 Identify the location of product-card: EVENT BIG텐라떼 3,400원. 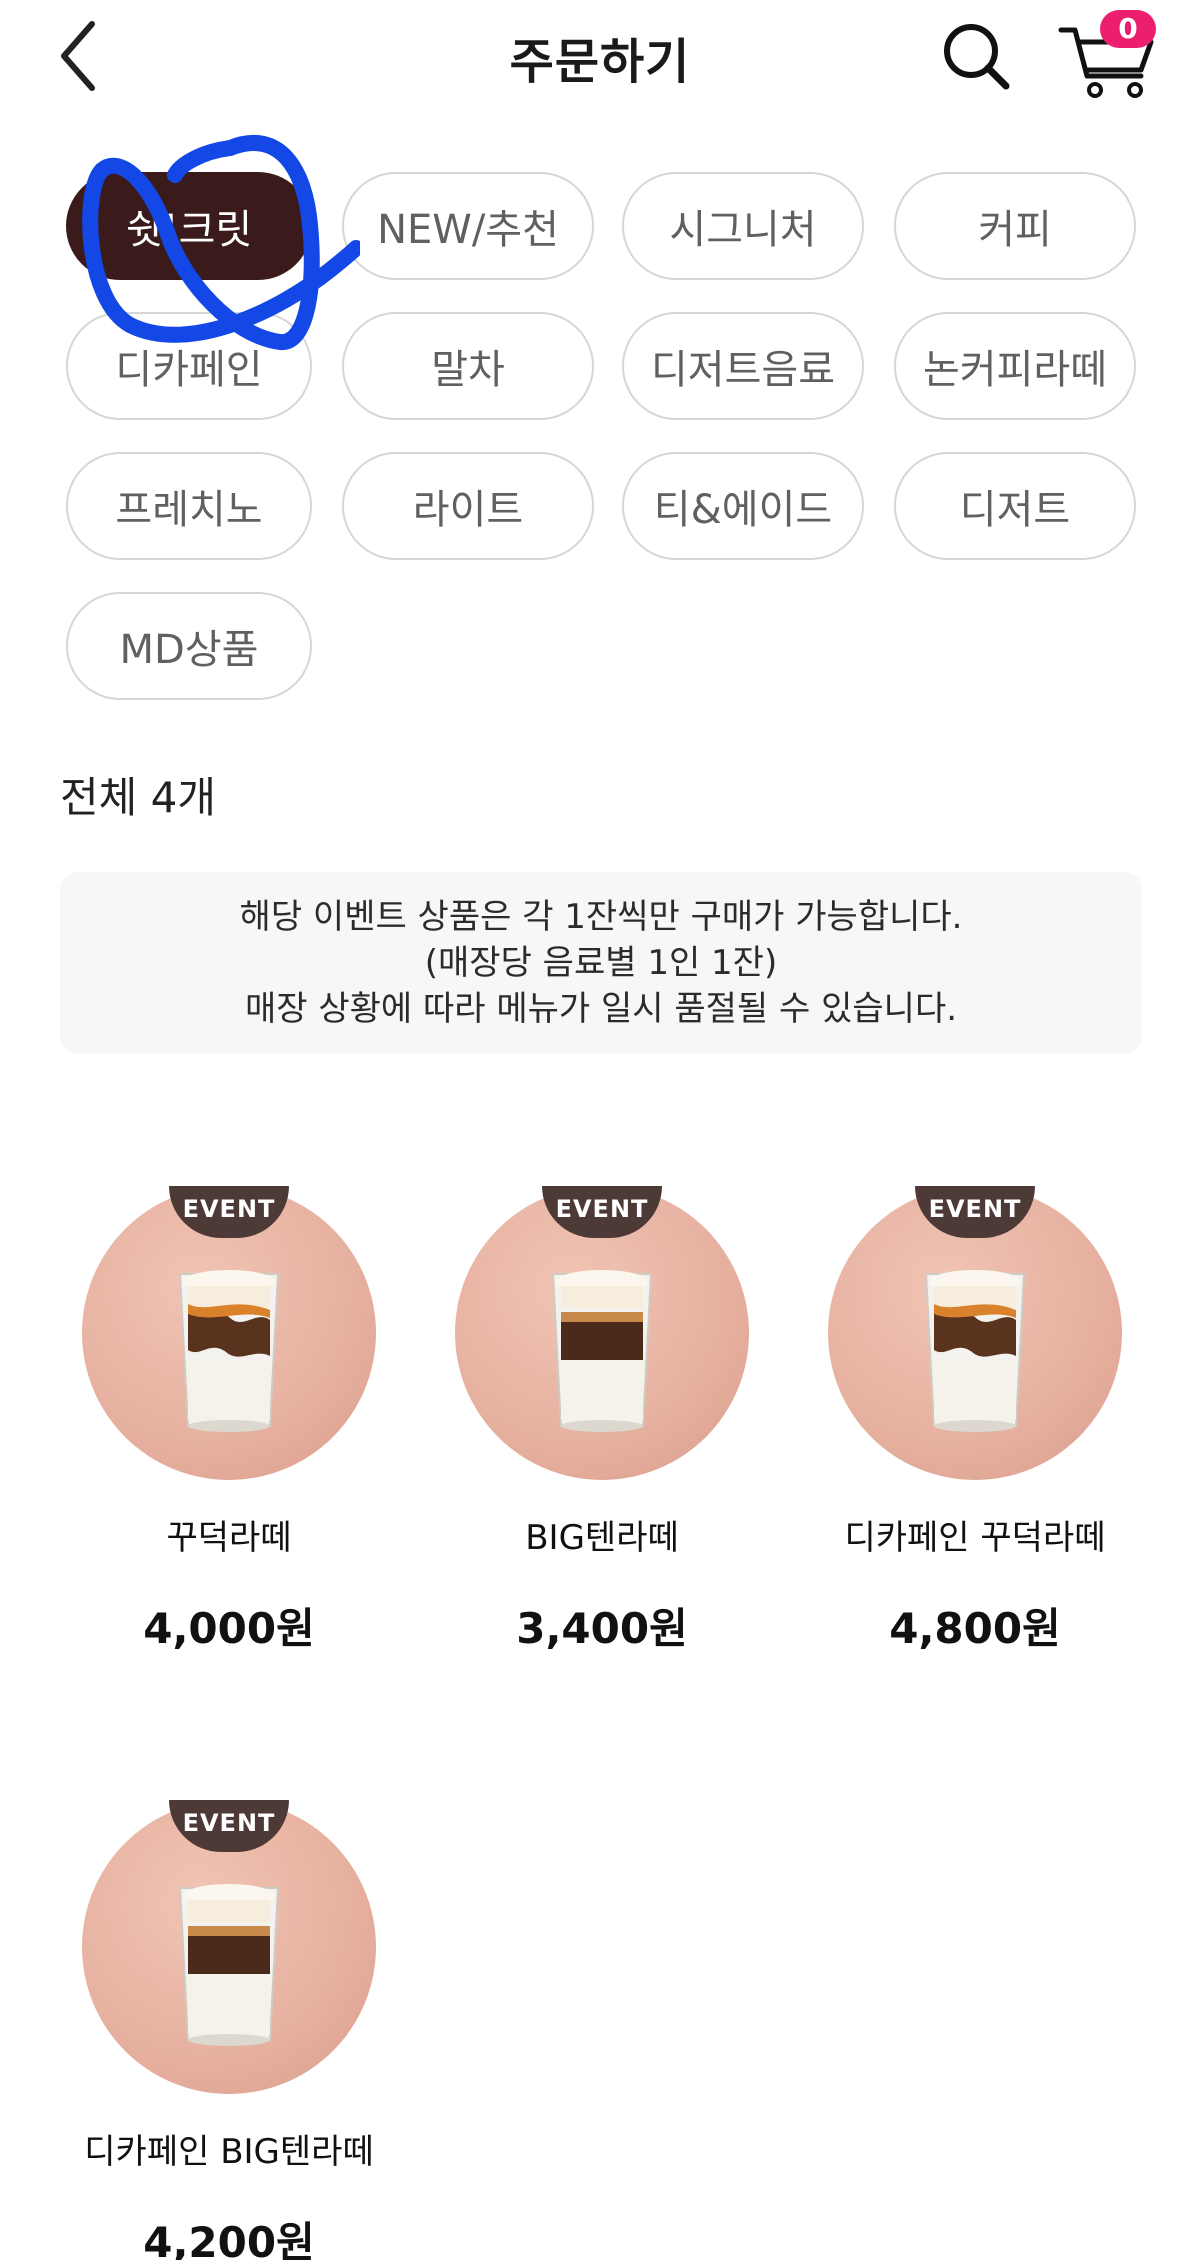
(602, 1421).